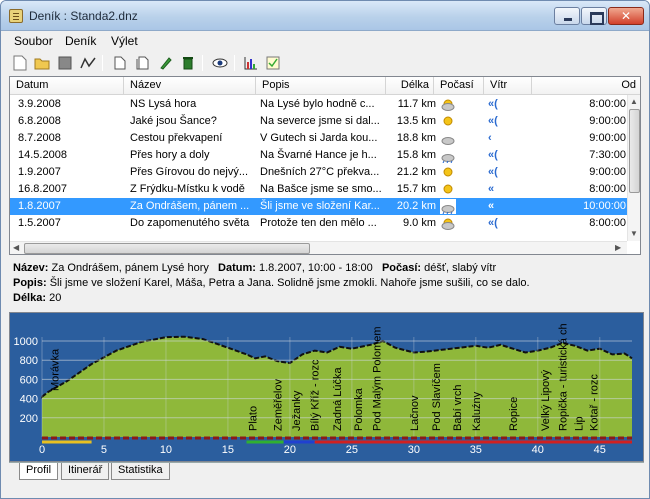 Image resolution: width=650 pixels, height=499 pixels. What do you see at coordinates (170, 155) in the screenshot?
I see `cell-nazev: Přes hory a doly` at bounding box center [170, 155].